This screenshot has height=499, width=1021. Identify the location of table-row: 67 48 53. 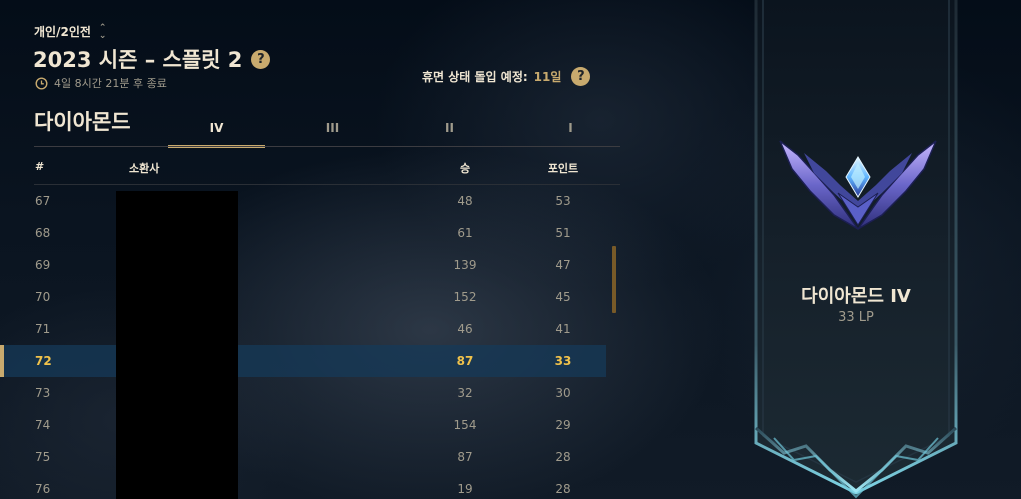
(310, 201).